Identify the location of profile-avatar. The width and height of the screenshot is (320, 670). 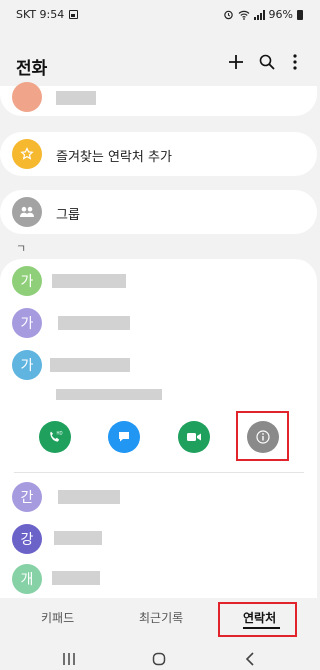
(27, 97).